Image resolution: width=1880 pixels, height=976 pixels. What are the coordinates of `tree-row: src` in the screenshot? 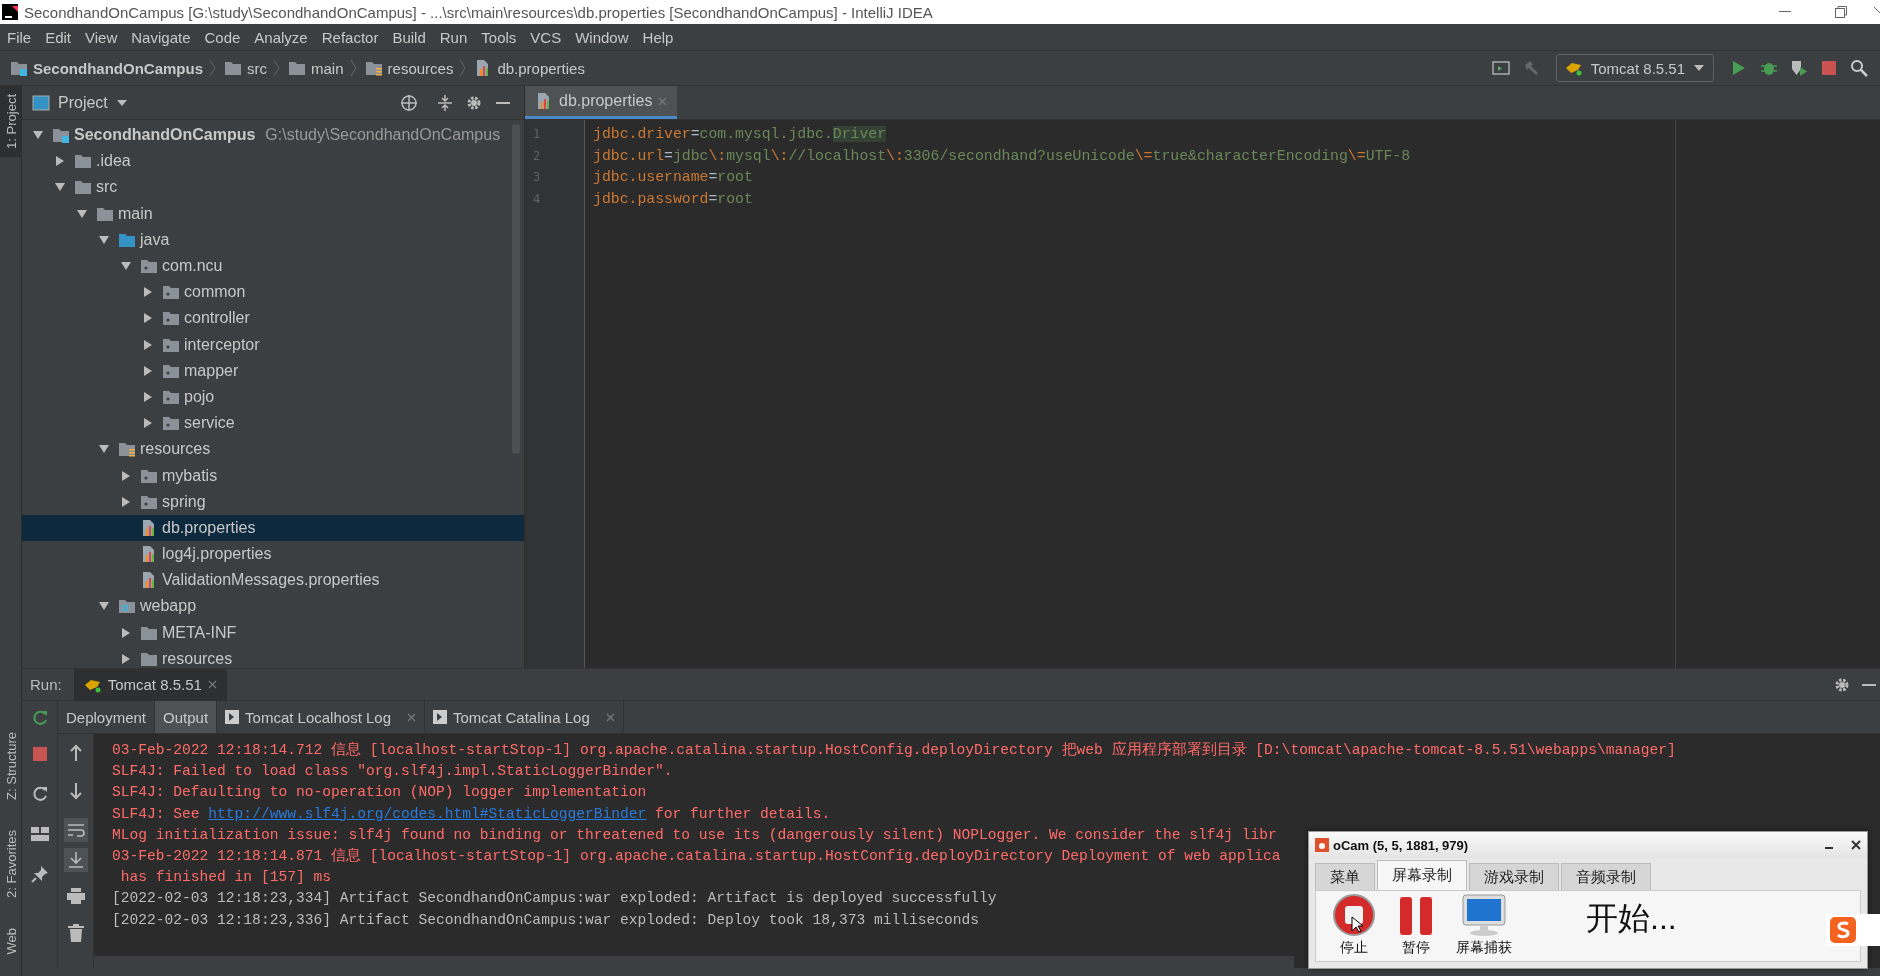 It's located at (273, 187).